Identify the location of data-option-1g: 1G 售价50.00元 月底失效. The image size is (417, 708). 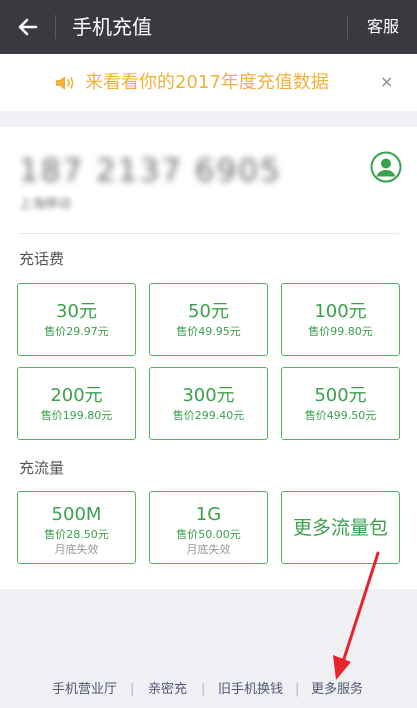
(208, 527).